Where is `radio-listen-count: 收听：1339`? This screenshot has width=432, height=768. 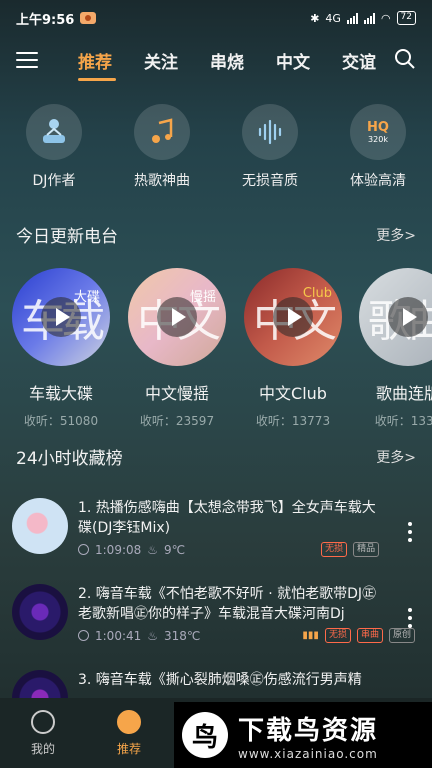 radio-listen-count: 收听：1339 is located at coordinates (403, 421).